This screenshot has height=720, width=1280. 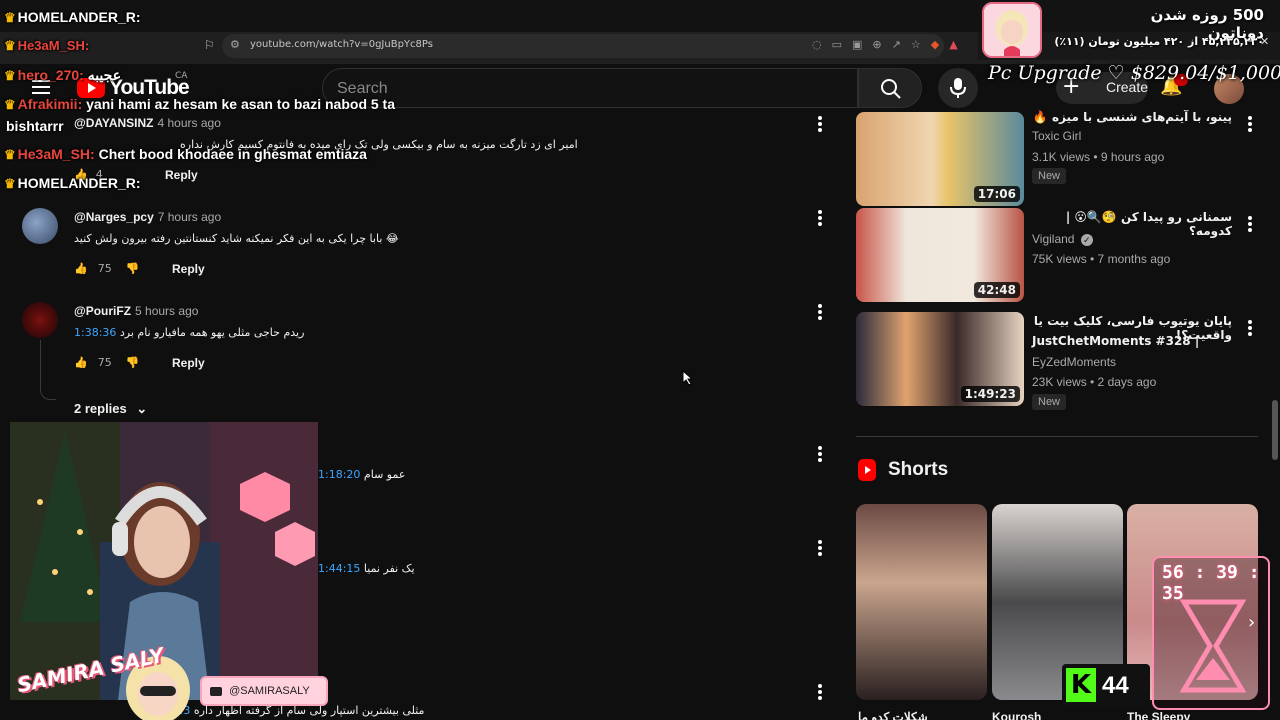 I want to click on channel-name: Vigiland ✓, so click(x=1062, y=239).